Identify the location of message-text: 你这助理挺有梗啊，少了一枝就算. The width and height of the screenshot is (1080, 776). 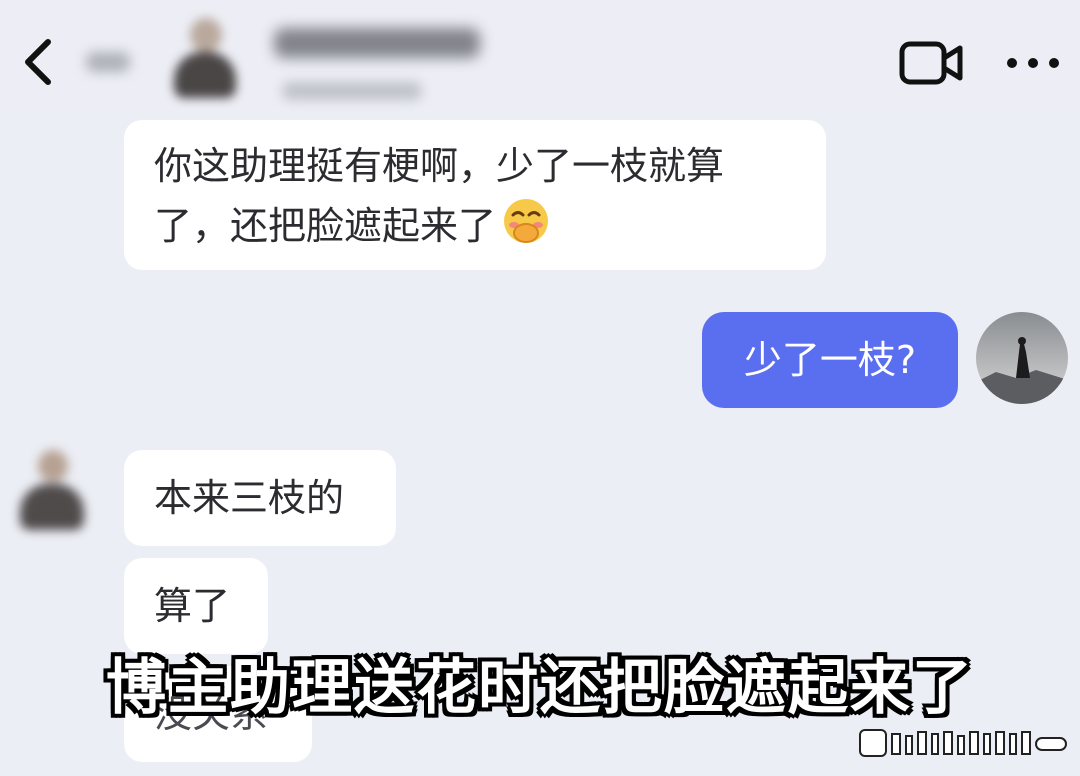
(439, 166).